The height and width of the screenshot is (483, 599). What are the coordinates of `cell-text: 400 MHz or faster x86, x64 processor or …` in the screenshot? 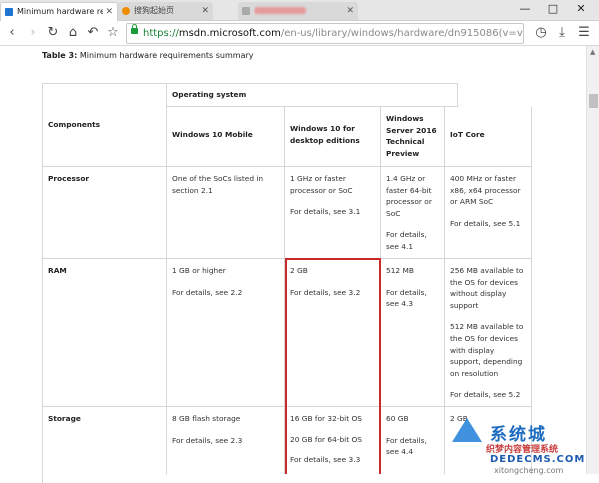 It's located at (485, 190).